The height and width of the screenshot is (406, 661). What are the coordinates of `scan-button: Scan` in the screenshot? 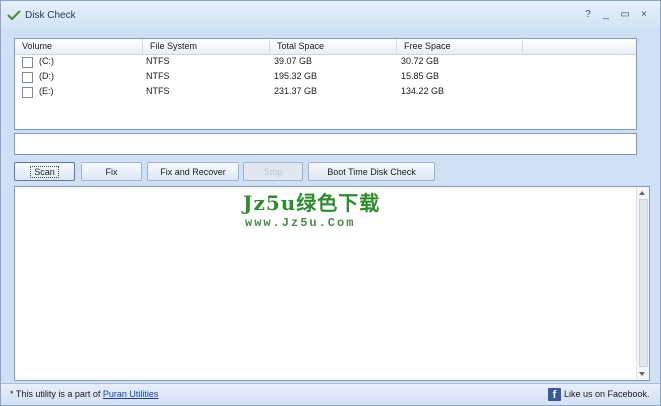 It's located at (44, 171).